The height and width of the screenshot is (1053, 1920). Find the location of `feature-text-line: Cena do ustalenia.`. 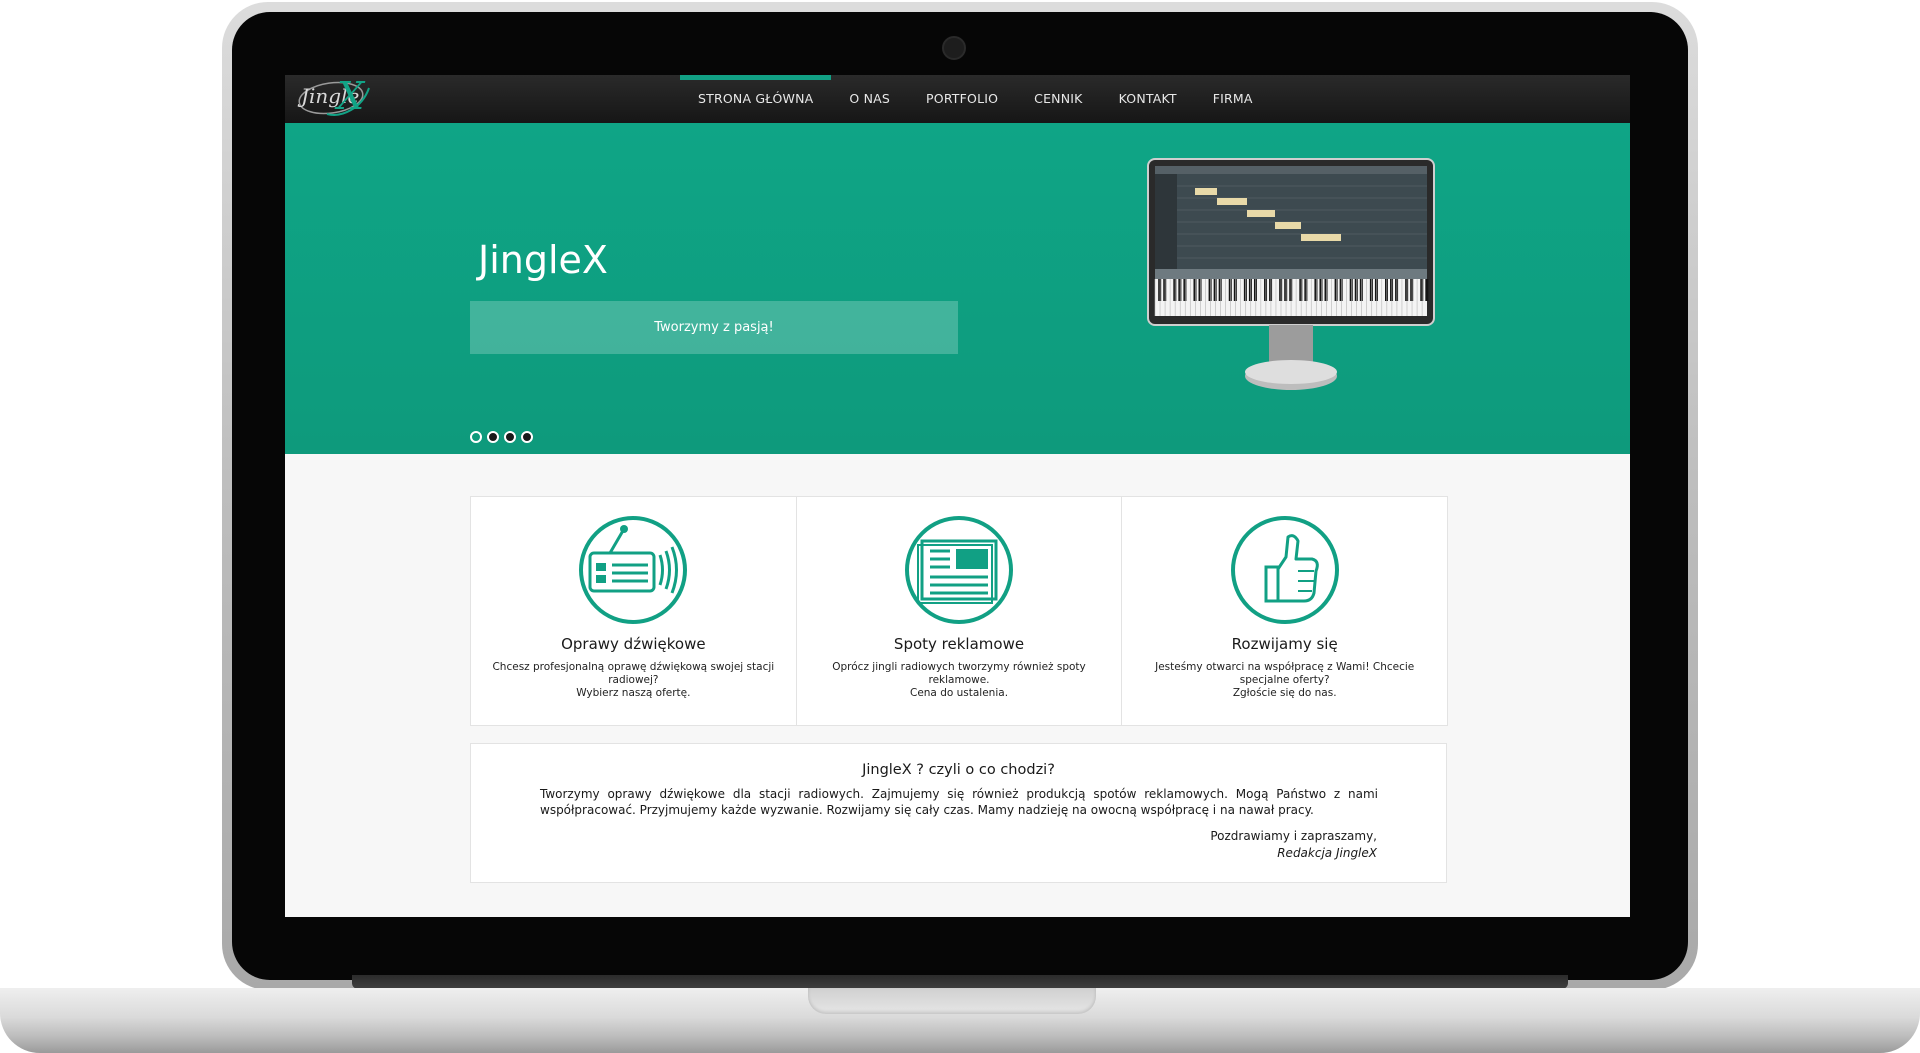

feature-text-line: Cena do ustalenia. is located at coordinates (959, 693).